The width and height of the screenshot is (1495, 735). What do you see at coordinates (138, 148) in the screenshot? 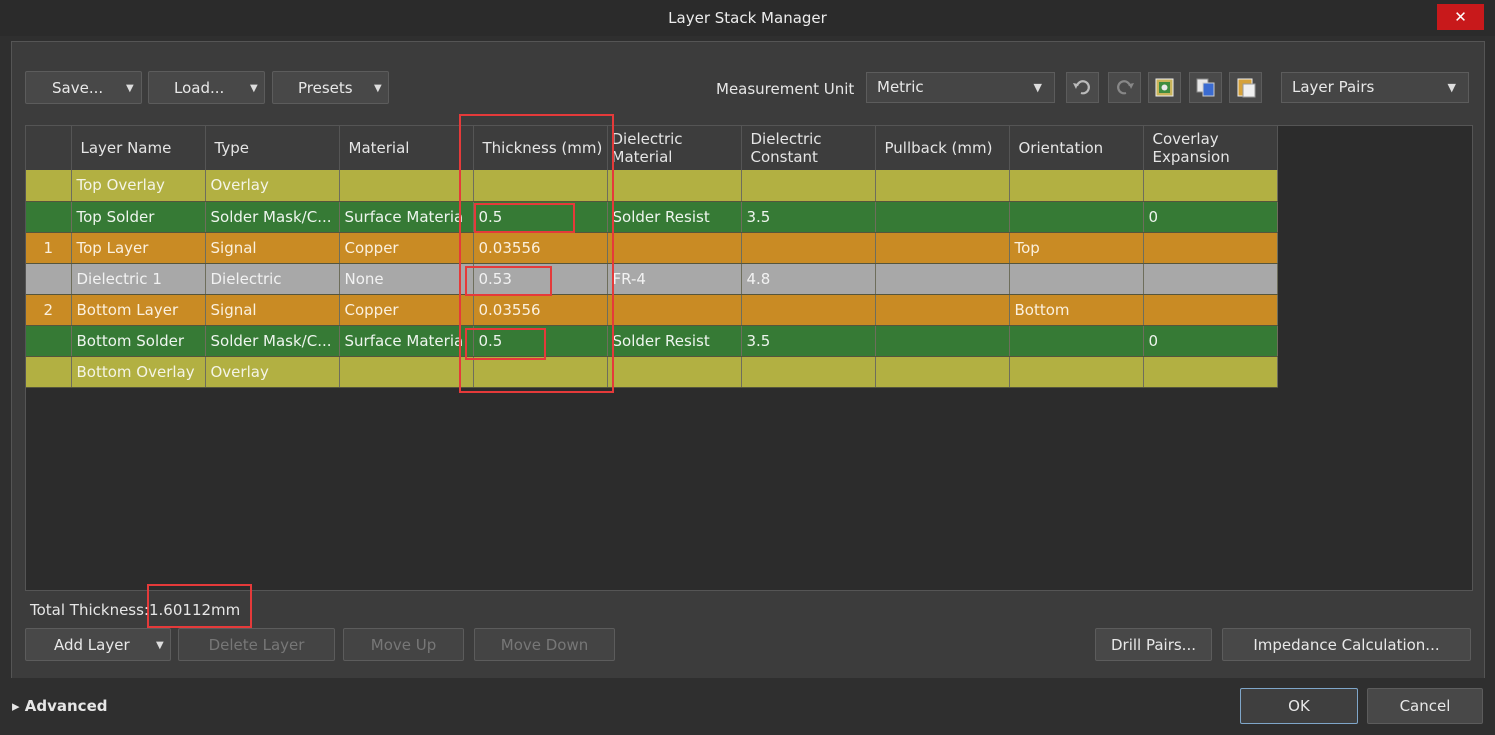
I see `column-header-layer-name: Layer Name` at bounding box center [138, 148].